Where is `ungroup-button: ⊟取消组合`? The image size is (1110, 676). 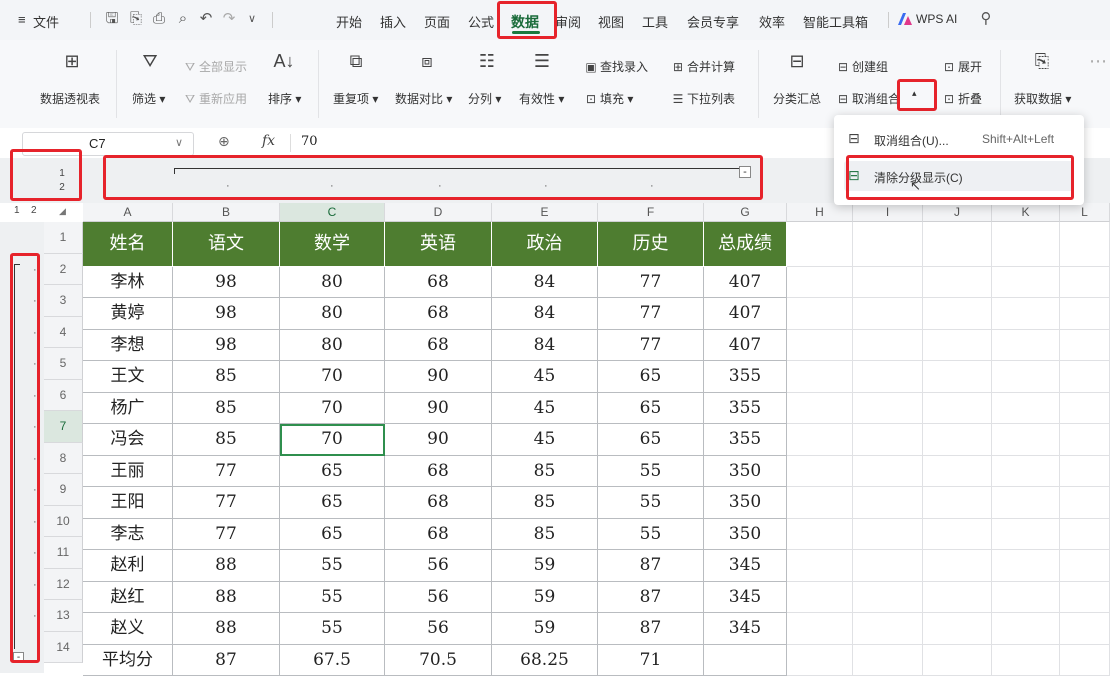
ungroup-button: ⊟取消组合 is located at coordinates (868, 98).